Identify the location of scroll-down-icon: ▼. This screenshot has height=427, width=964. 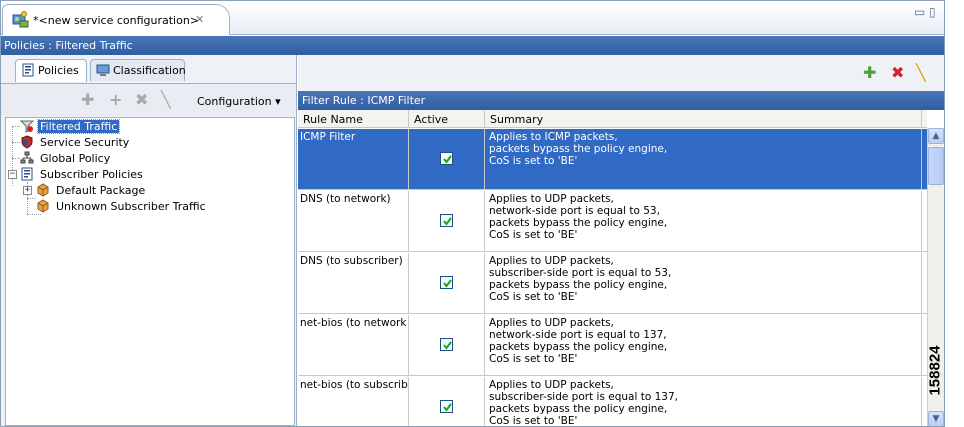
(936, 418).